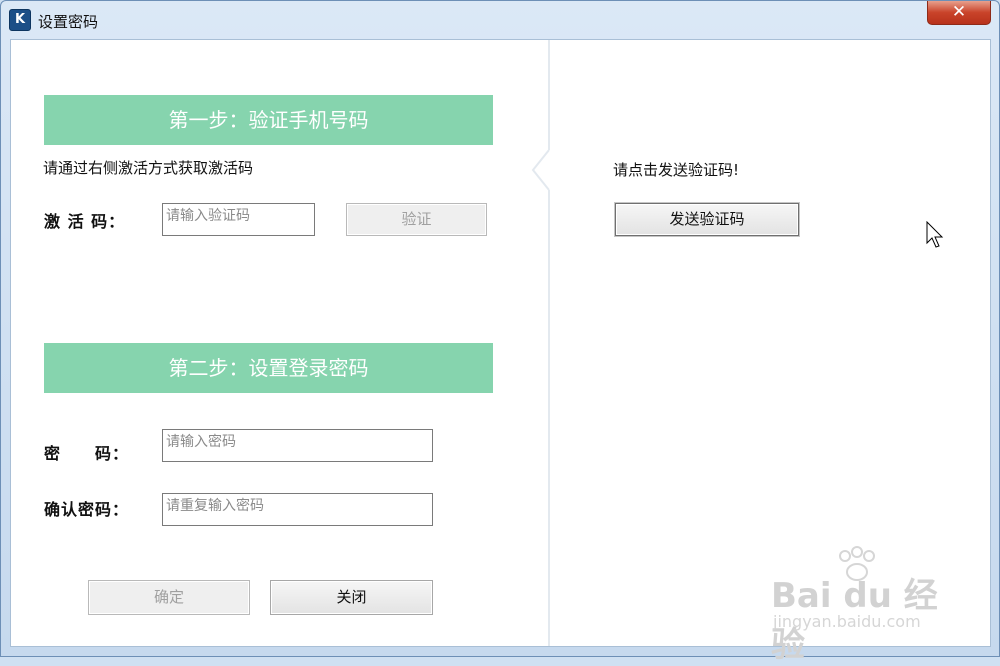 Image resolution: width=1000 pixels, height=666 pixels. I want to click on panel-divider, so click(549, 343).